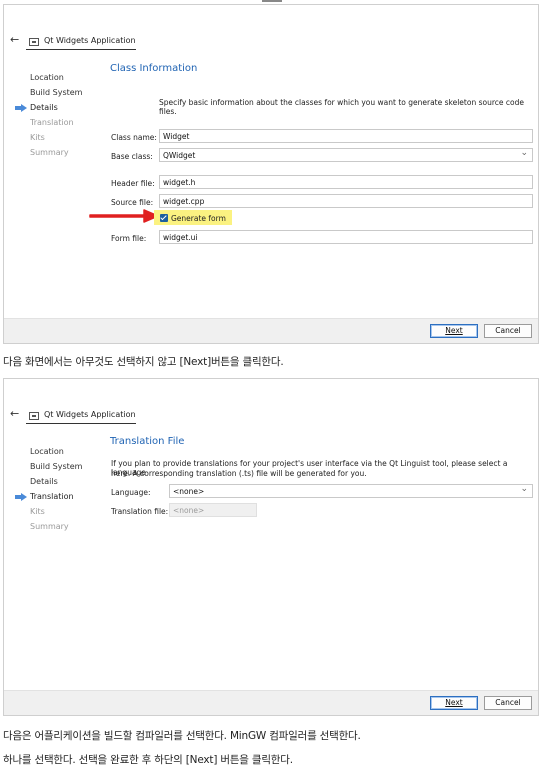 The height and width of the screenshot is (772, 542). What do you see at coordinates (44, 107) in the screenshot?
I see `step-details-label: Details` at bounding box center [44, 107].